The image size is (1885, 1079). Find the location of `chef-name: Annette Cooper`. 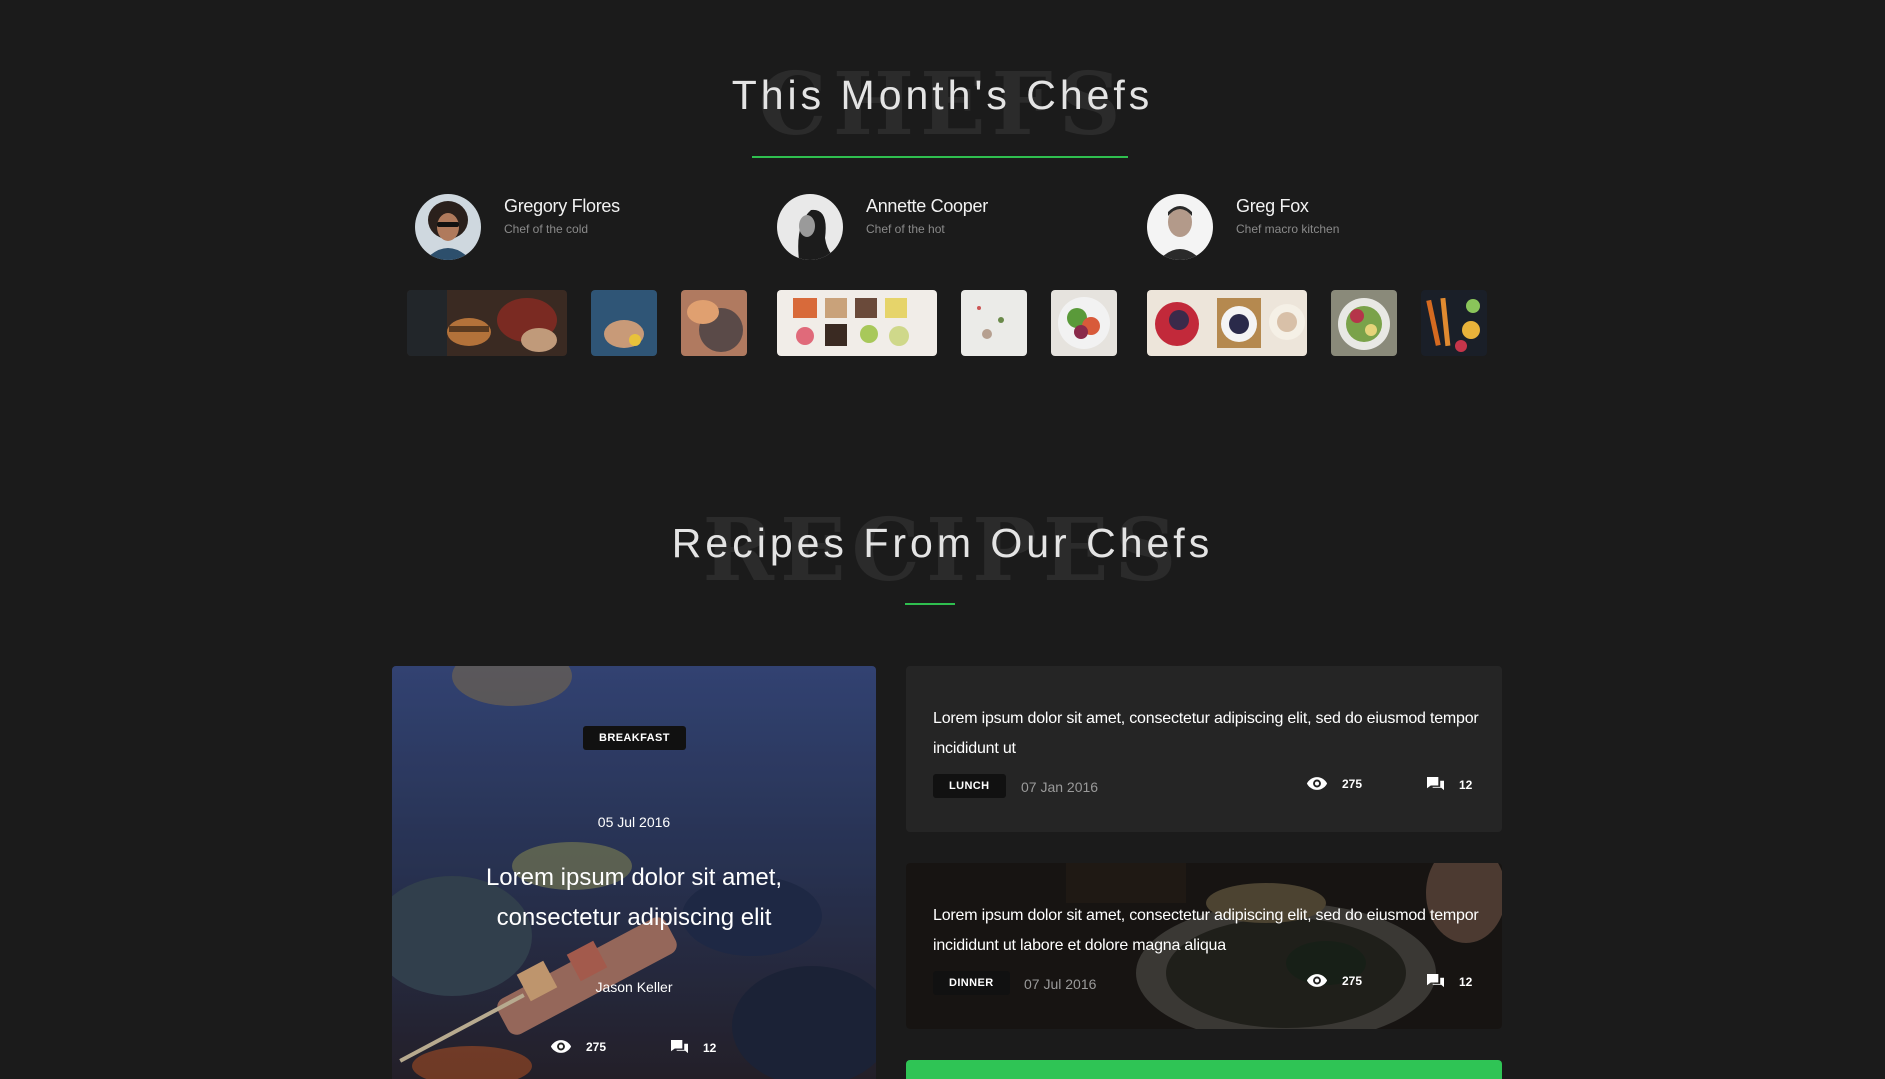

chef-name: Annette Cooper is located at coordinates (927, 206).